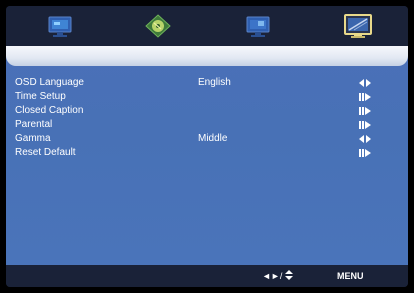 Image resolution: width=414 pixels, height=293 pixels. I want to click on menu-item-label: Parental, so click(34, 124).